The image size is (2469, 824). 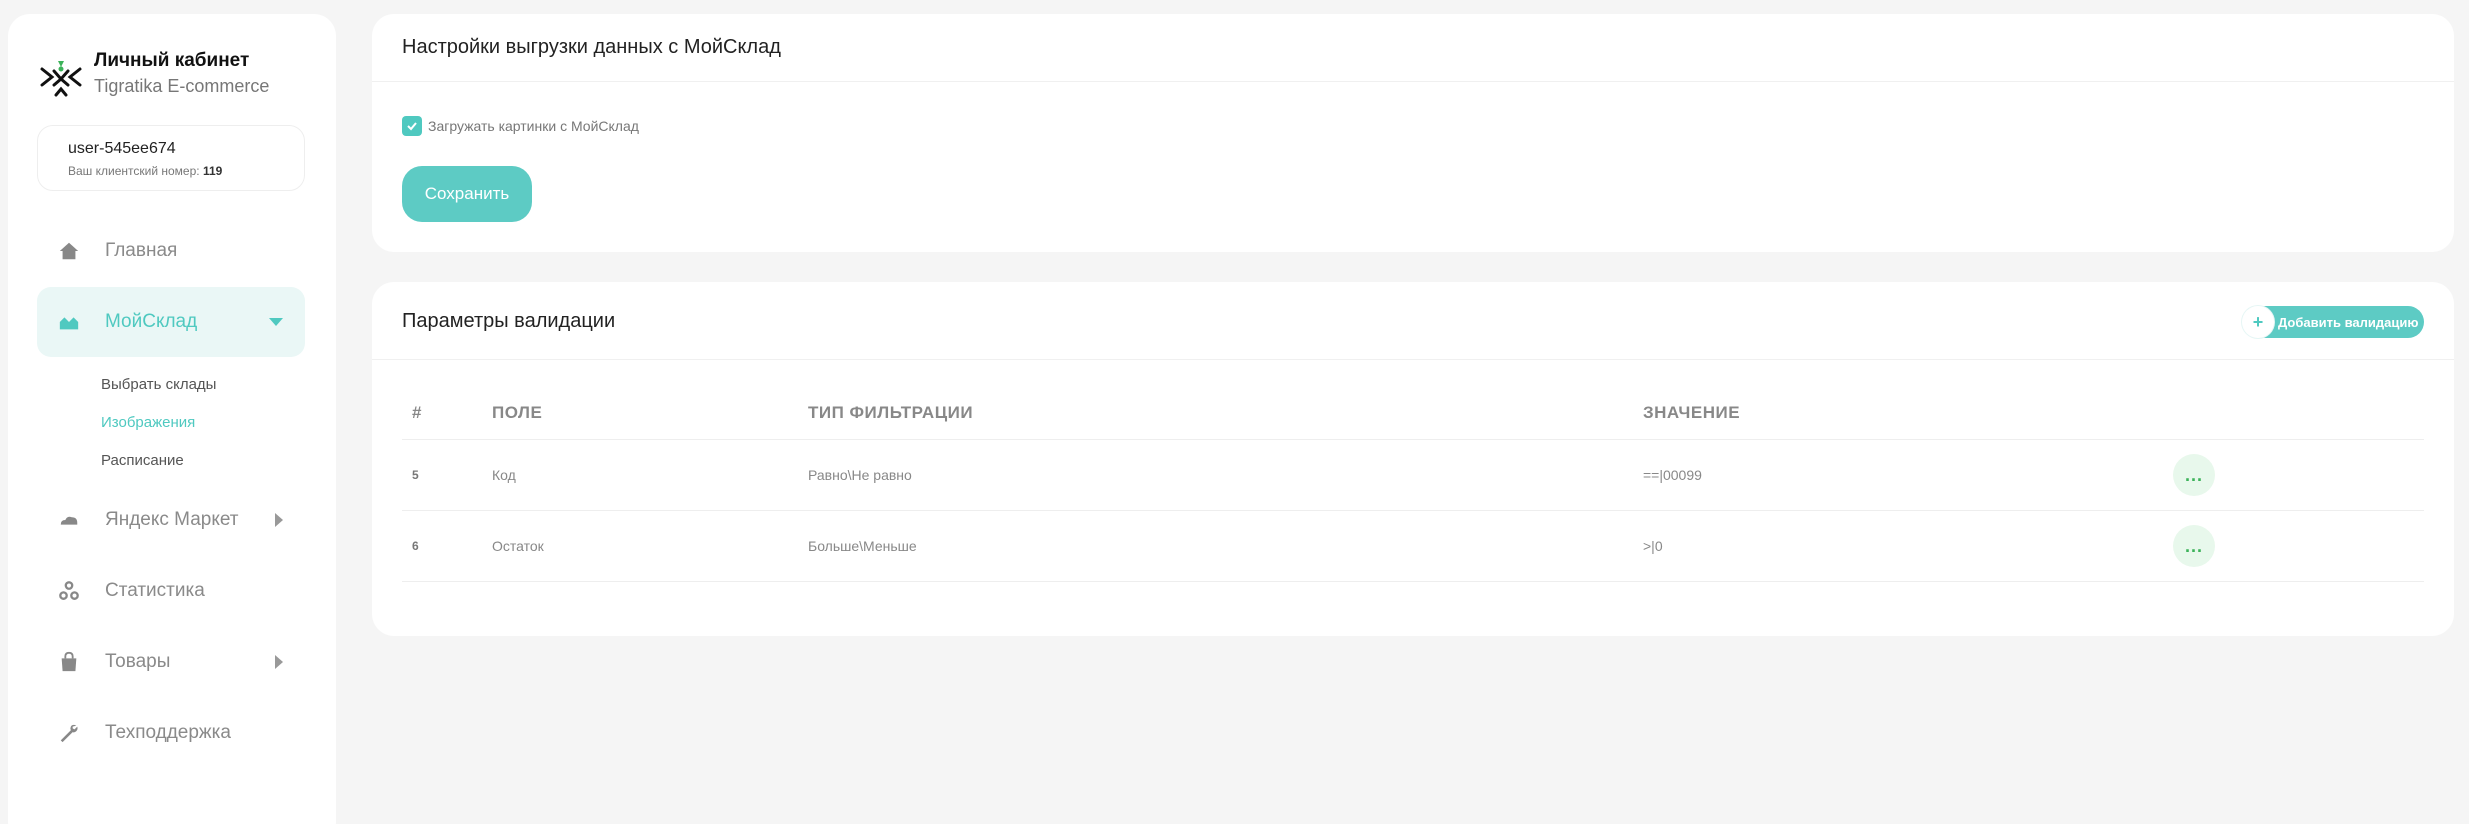 What do you see at coordinates (172, 60) in the screenshot?
I see `brand-title: Личный кабинет` at bounding box center [172, 60].